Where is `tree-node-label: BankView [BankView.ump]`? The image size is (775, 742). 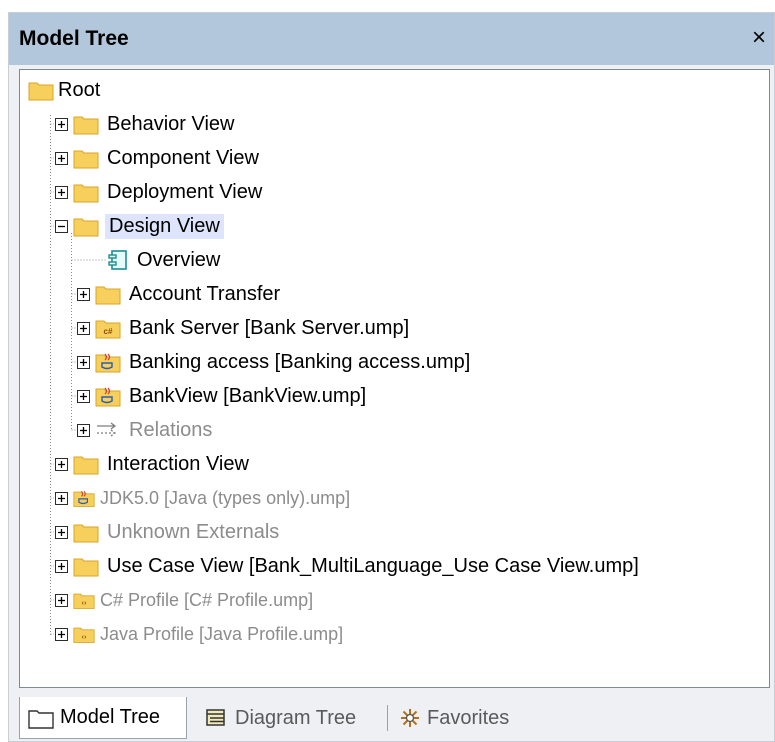
tree-node-label: BankView [BankView.ump] is located at coordinates (248, 395).